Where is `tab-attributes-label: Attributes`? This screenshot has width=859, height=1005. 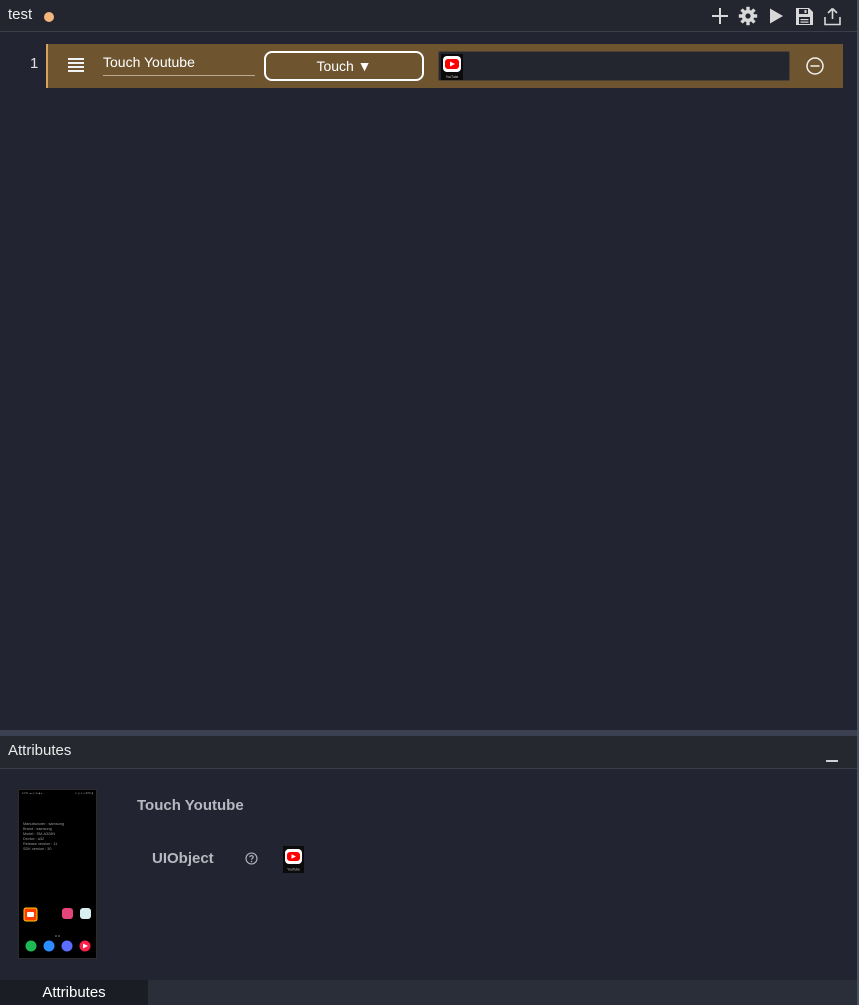 tab-attributes-label: Attributes is located at coordinates (74, 992).